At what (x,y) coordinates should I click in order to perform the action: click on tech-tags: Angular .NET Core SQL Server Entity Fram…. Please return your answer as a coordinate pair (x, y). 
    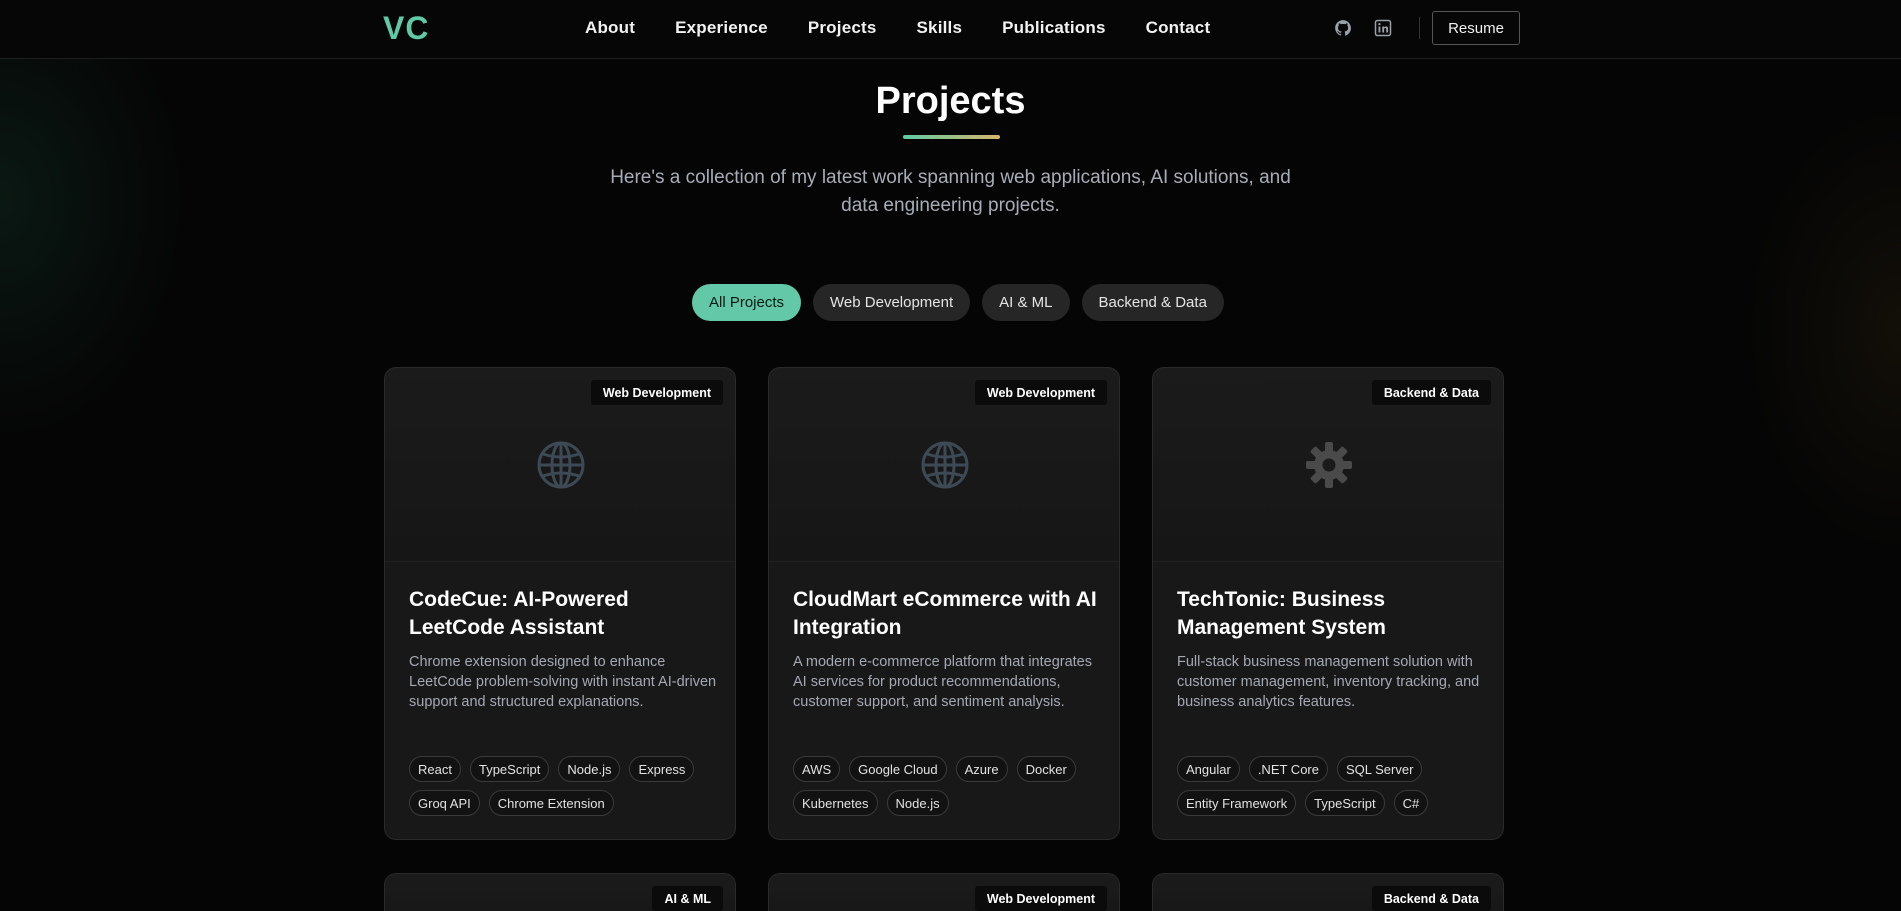
    Looking at the image, I should click on (1335, 790).